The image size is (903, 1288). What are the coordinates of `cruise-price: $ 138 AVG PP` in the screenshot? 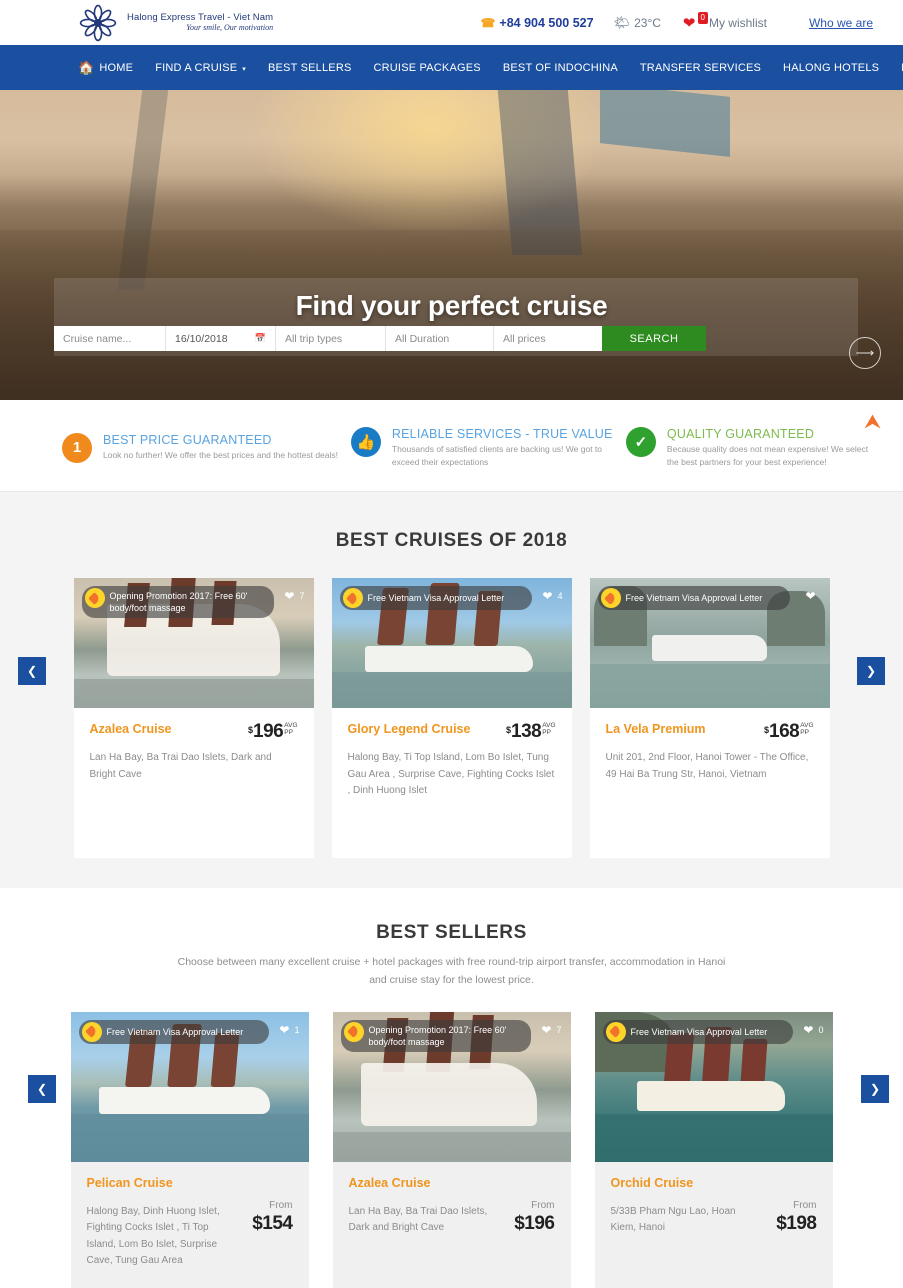 It's located at (530, 731).